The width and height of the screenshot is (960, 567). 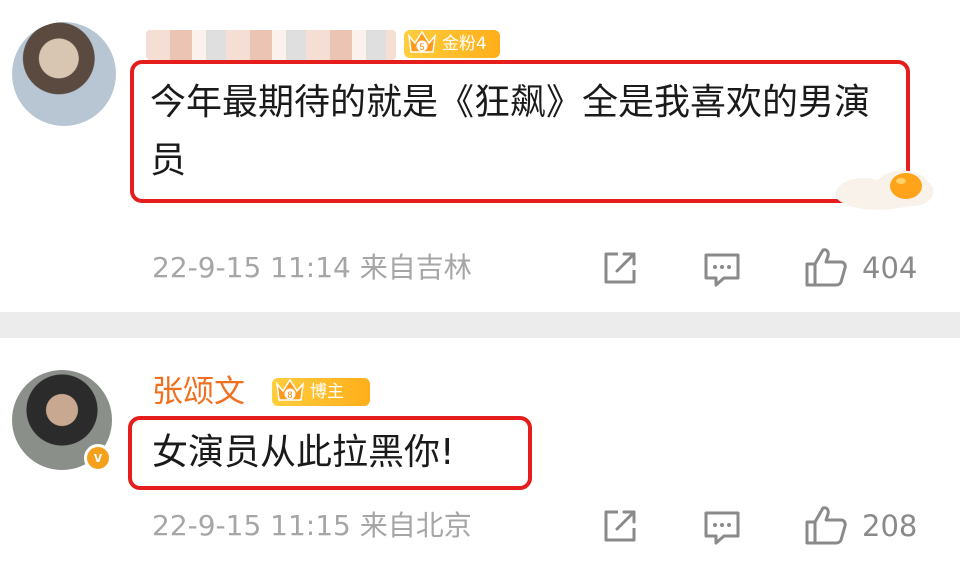 I want to click on avatar, so click(x=64, y=74).